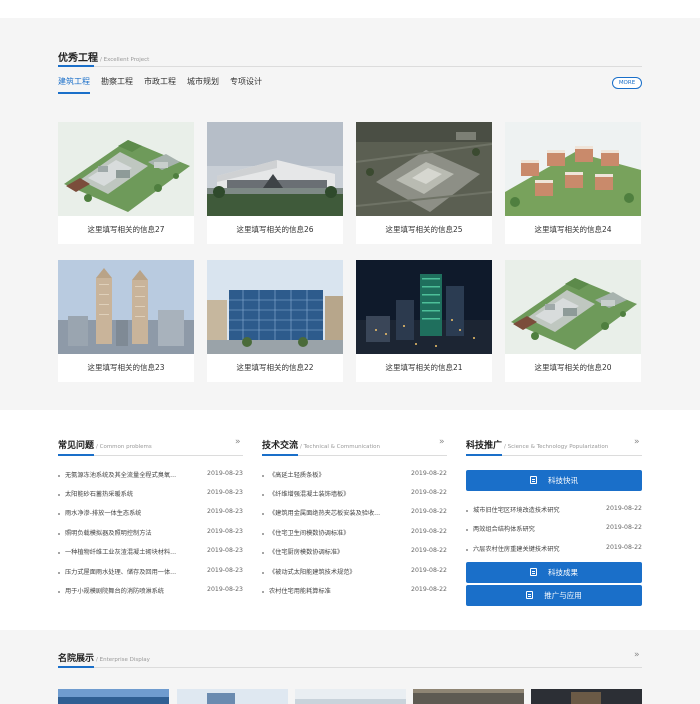 The image size is (700, 704). Describe the element at coordinates (424, 183) in the screenshot. I see `project-card: 这里填写相关的信息25` at that location.